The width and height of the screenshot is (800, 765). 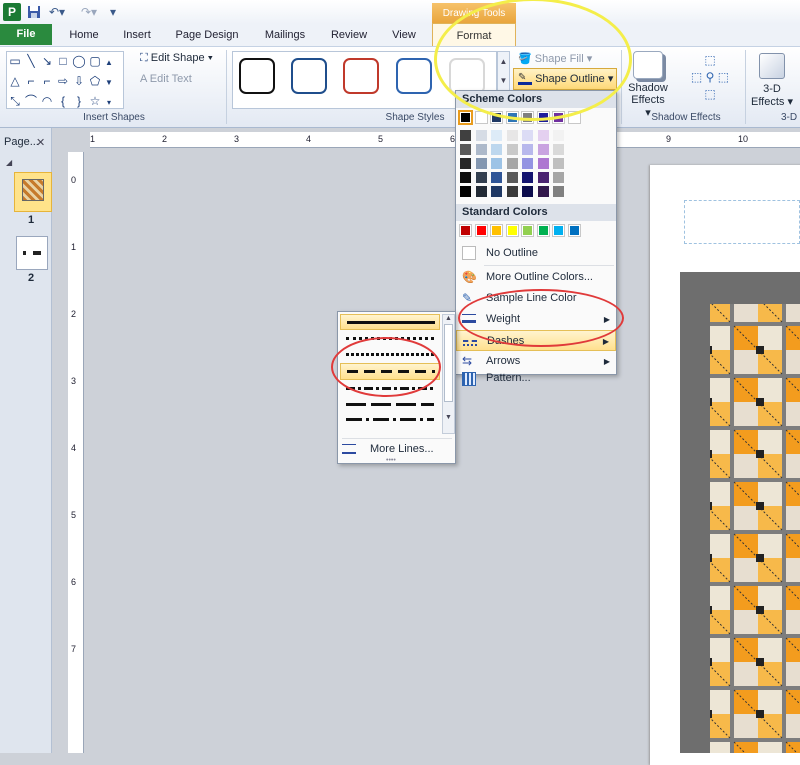 I want to click on scroll-thumb, so click(x=448, y=363).